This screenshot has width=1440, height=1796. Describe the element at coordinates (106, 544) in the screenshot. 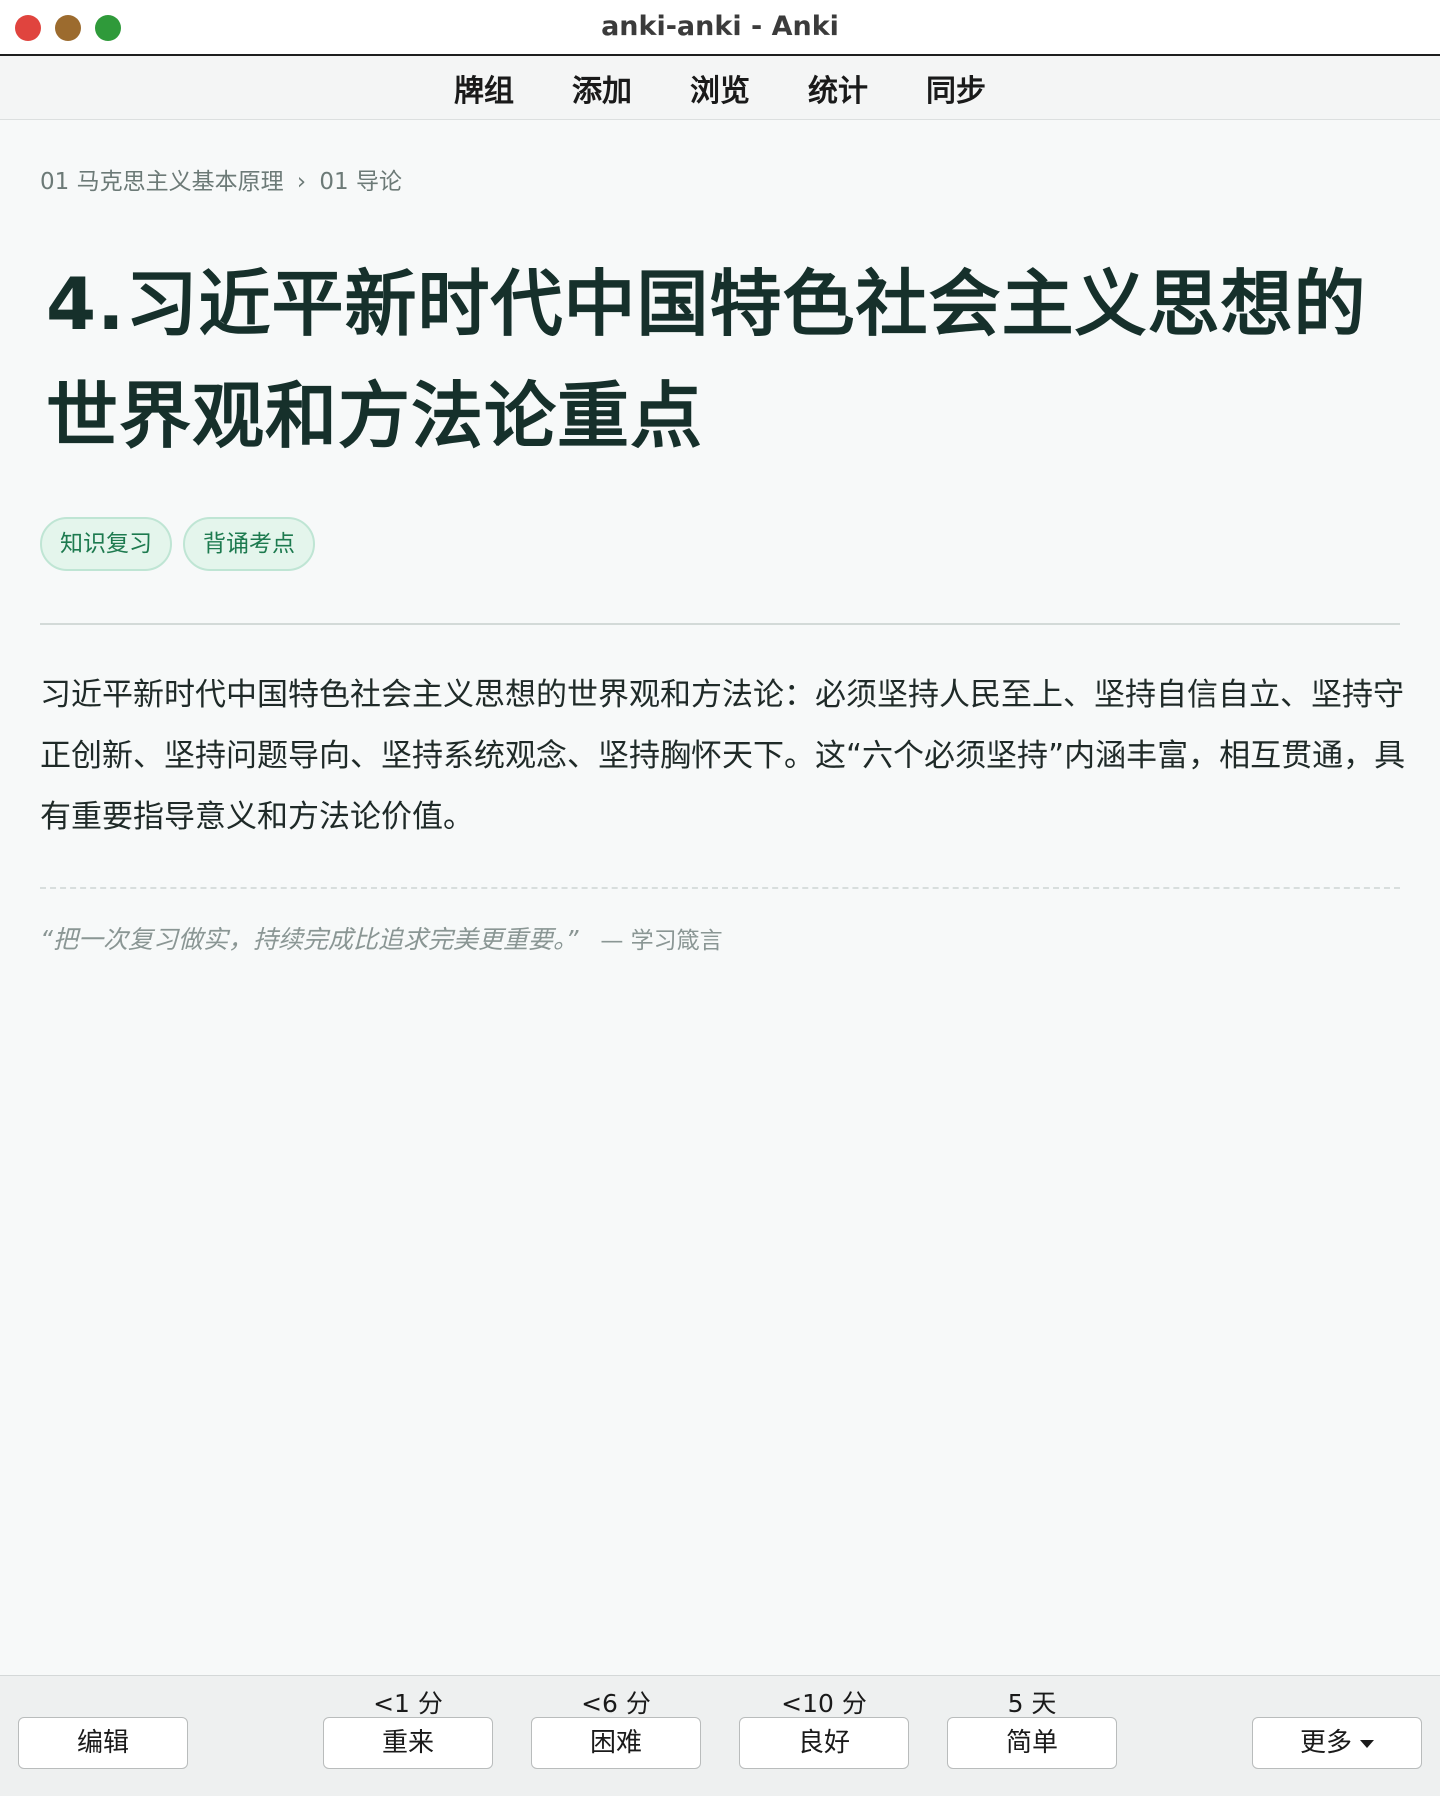

I see `tag-knowledge-review: 知识复习` at that location.